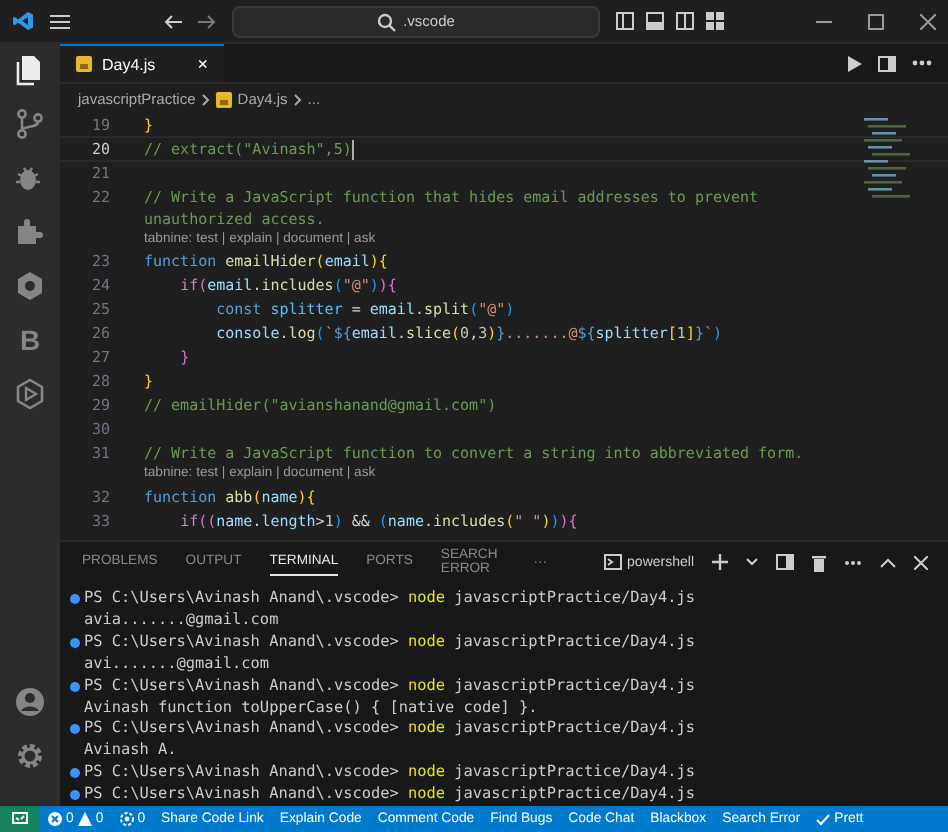 This screenshot has height=832, width=948. What do you see at coordinates (385, 21) in the screenshot?
I see `search-icon` at bounding box center [385, 21].